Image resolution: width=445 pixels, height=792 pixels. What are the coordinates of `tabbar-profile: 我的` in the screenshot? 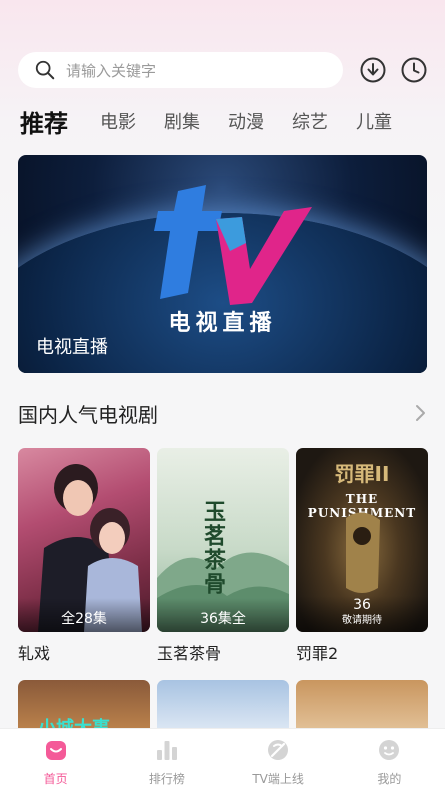 It's located at (389, 760).